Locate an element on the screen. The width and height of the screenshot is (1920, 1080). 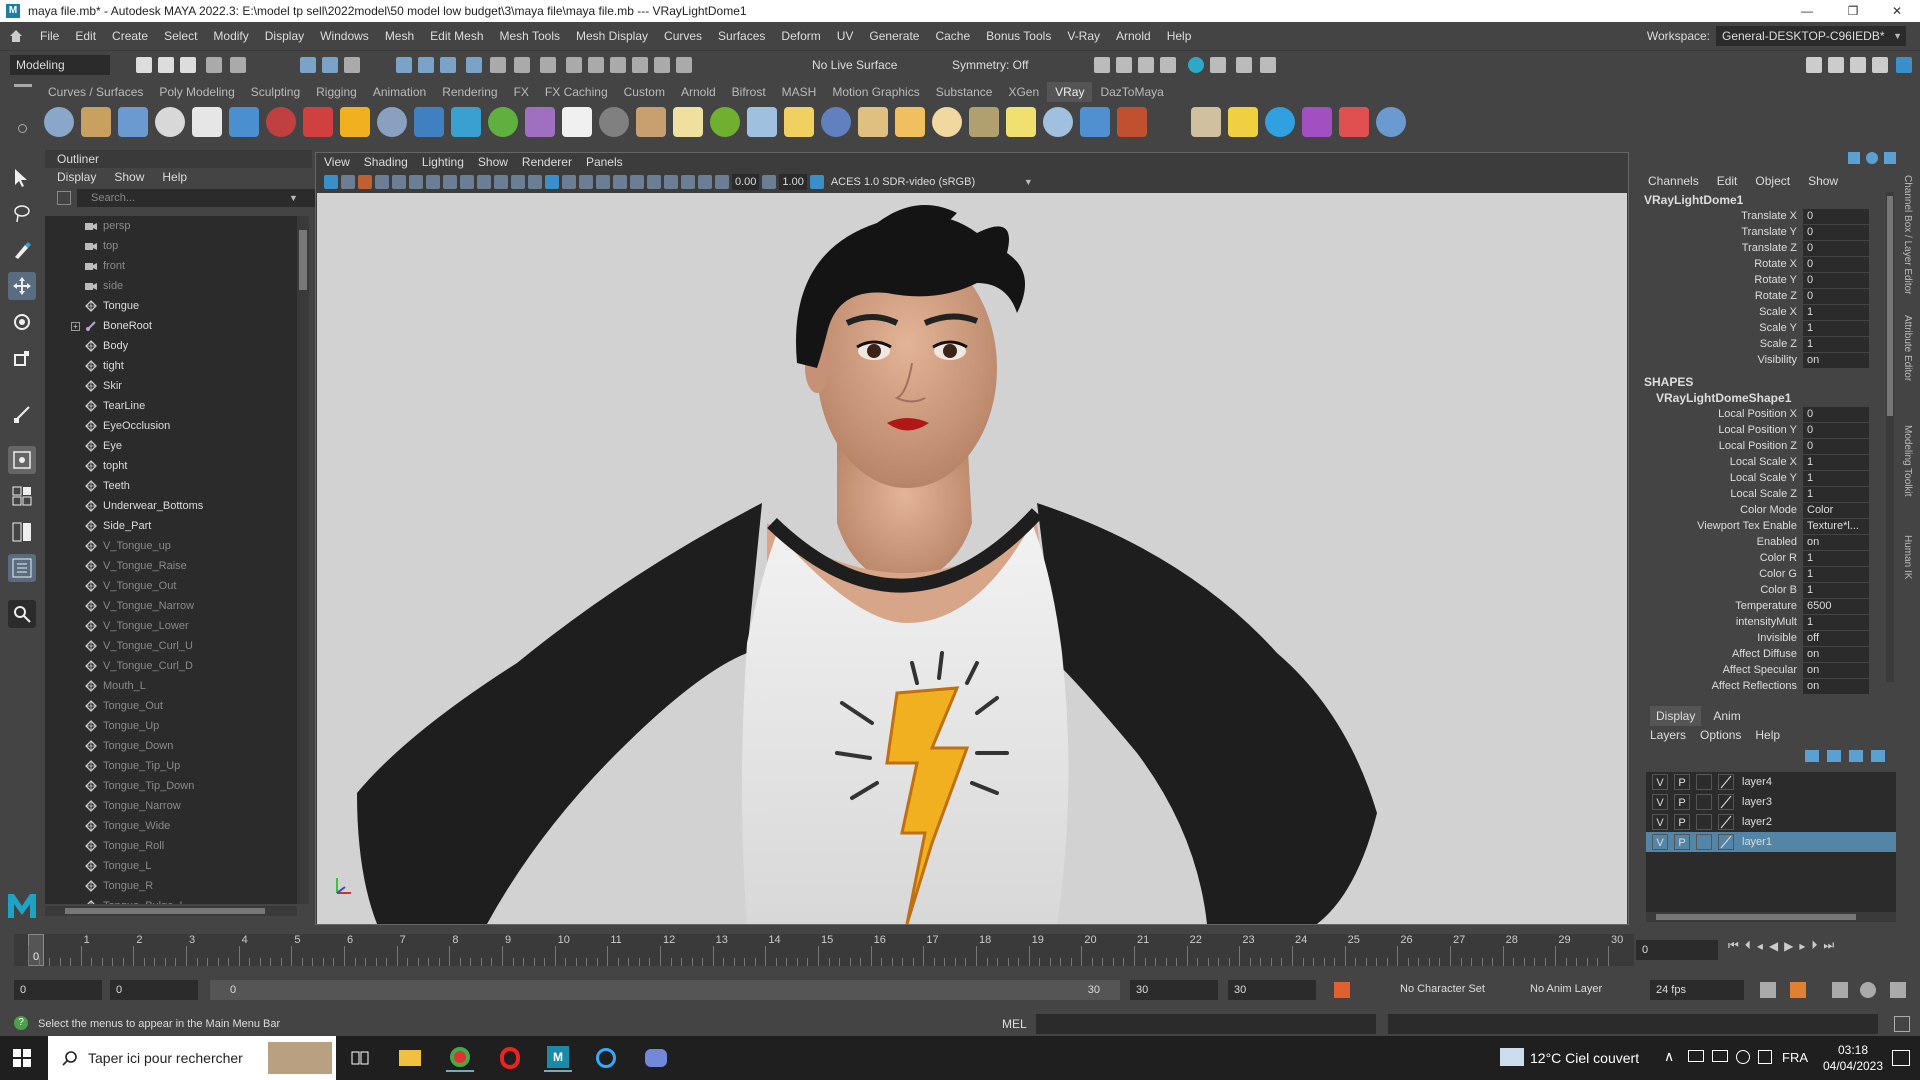
shape-node-name: VRayLightDomeShape1 is located at coordinates (1768, 398).